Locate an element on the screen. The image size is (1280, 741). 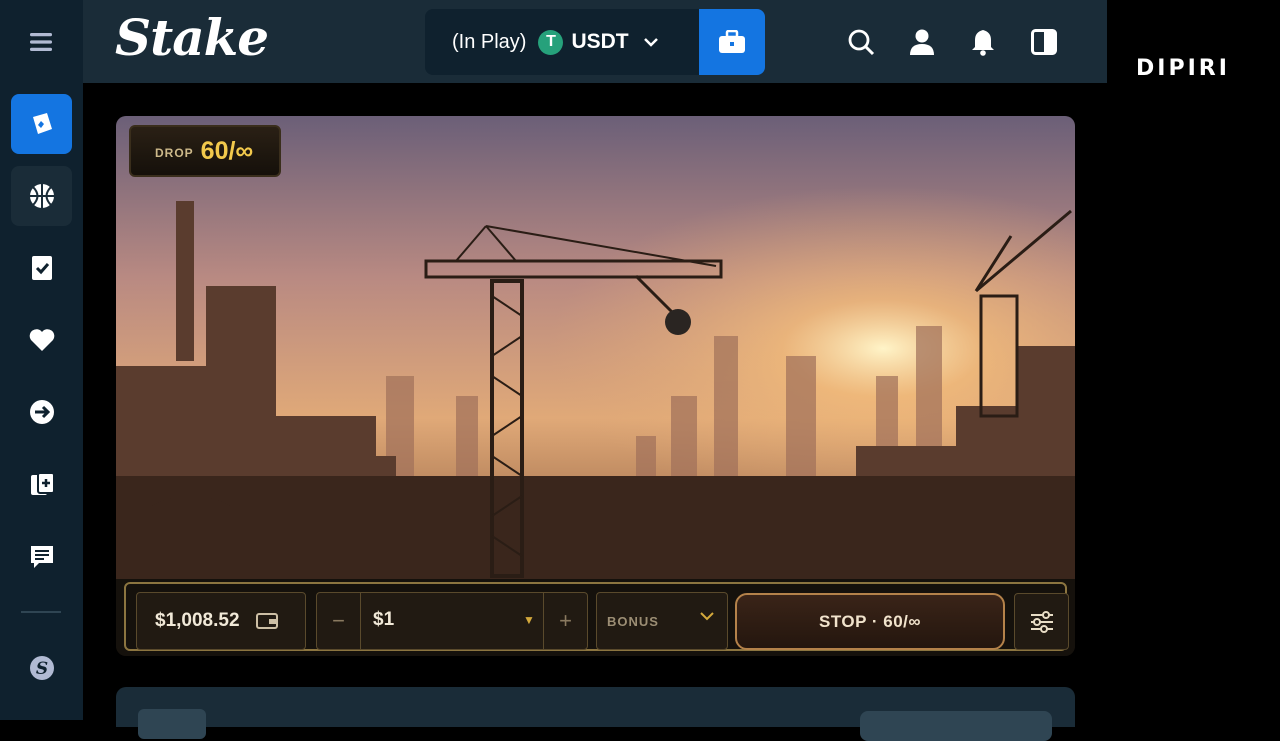
arrow-right-icon is located at coordinates (41, 412).